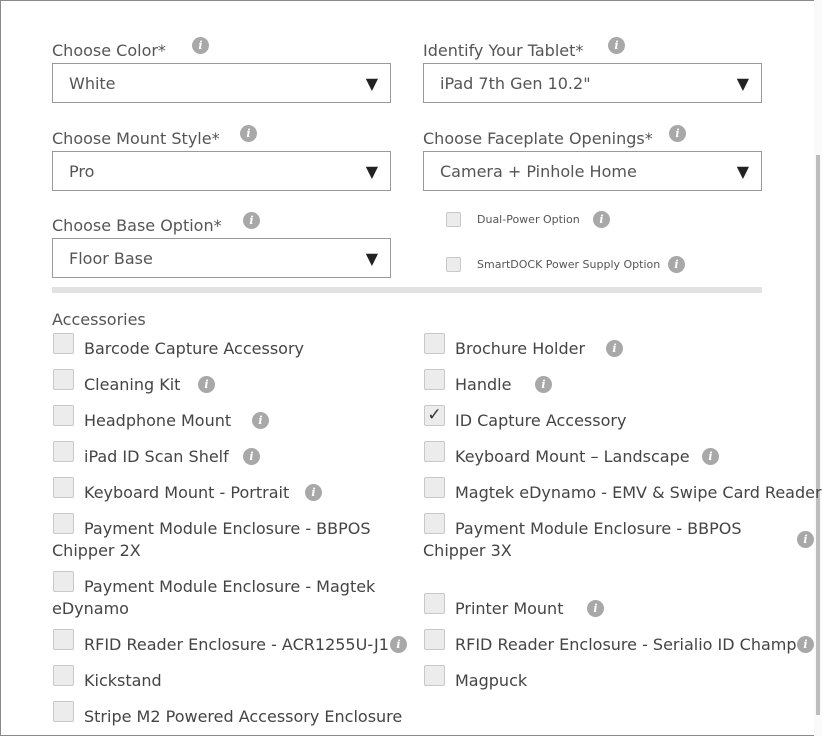  Describe the element at coordinates (221, 171) in the screenshot. I see `mount-style-select: Pro ▼` at that location.